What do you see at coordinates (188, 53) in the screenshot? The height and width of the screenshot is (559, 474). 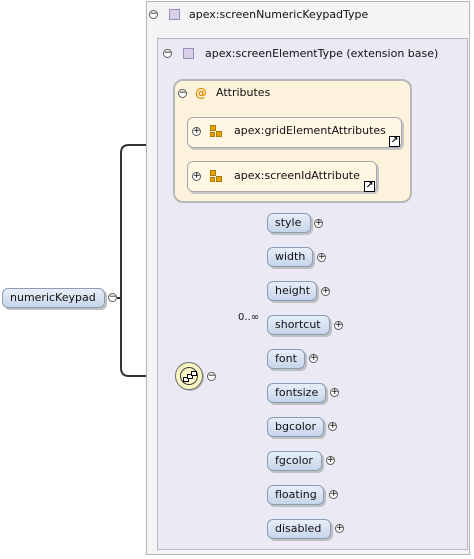 I see `extension-type-icon` at bounding box center [188, 53].